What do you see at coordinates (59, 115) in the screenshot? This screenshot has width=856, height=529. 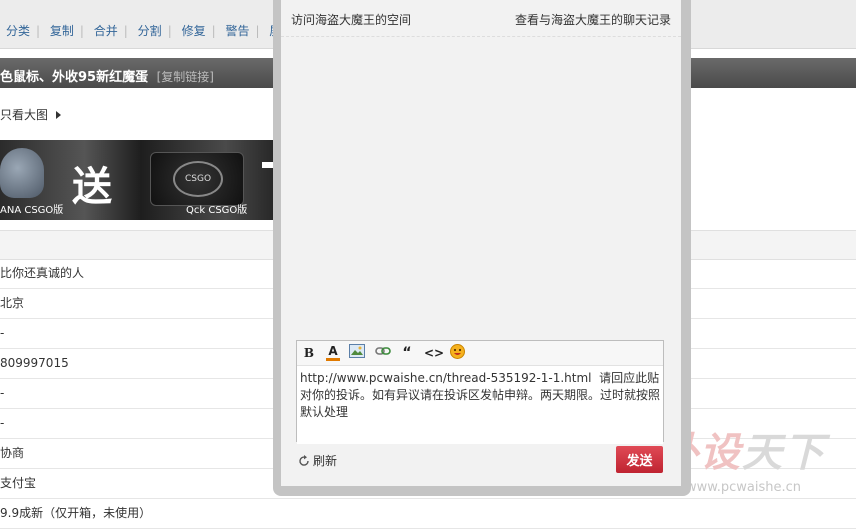 I see `arrow-right-icon` at bounding box center [59, 115].